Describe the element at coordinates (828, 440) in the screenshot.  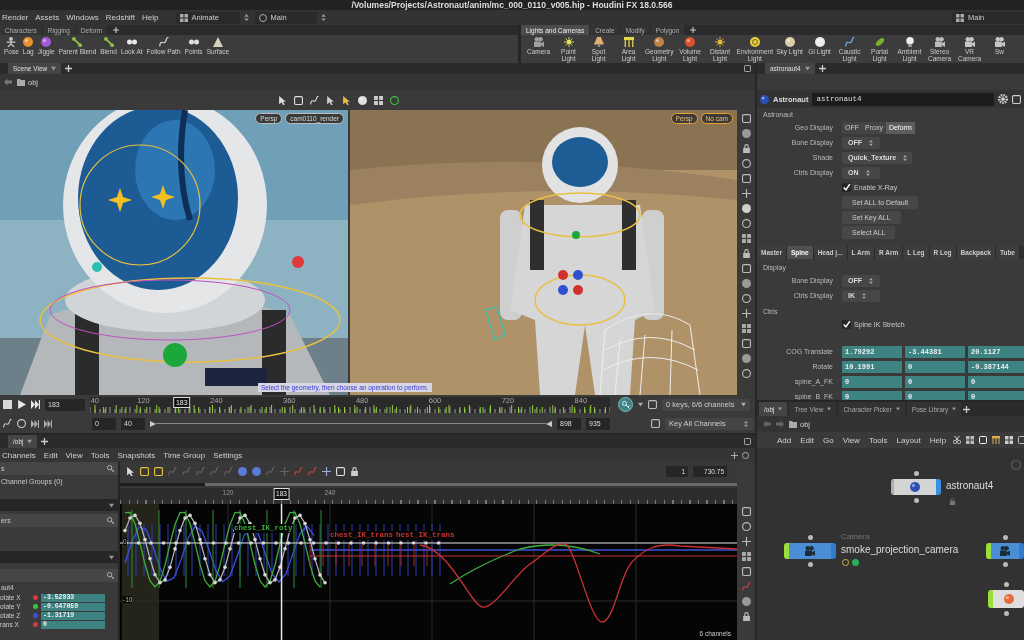
I see `menu-item: Go` at that location.